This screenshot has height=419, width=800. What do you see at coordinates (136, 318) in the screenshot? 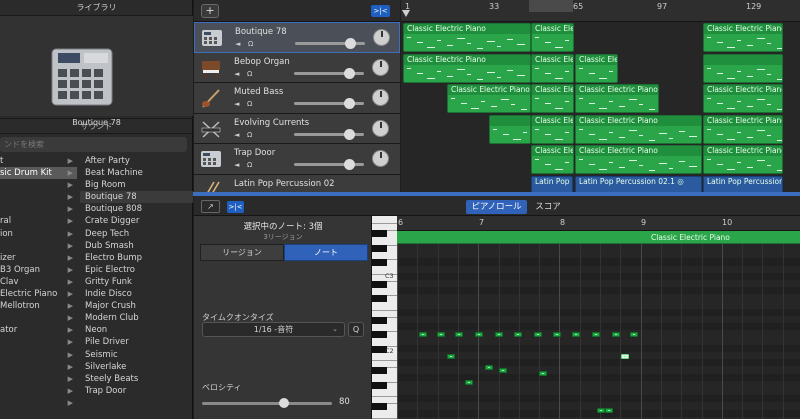
I see `patch-item: Modern Club` at bounding box center [136, 318].